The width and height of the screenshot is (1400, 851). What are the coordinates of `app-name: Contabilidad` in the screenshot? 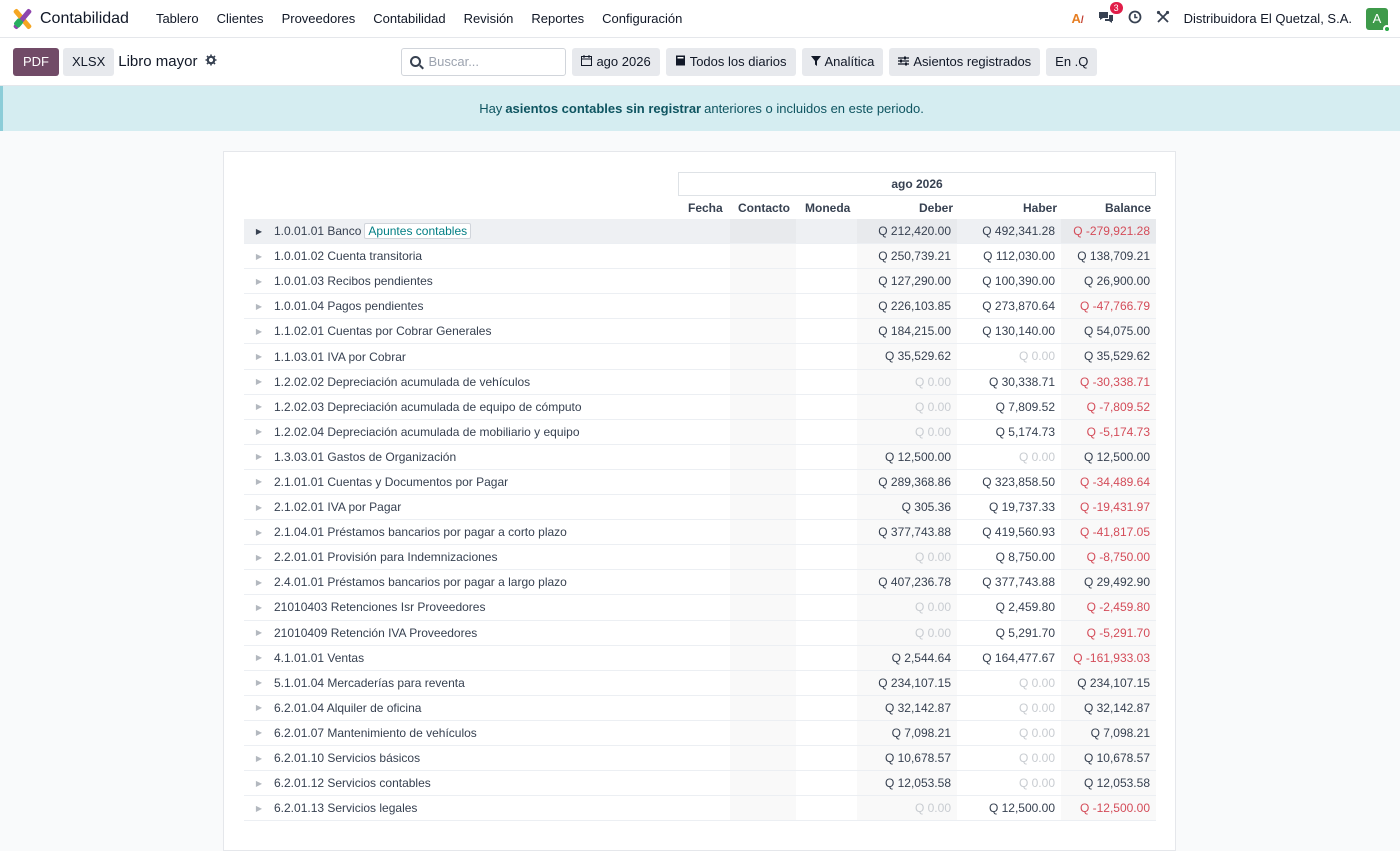 It's located at (84, 19).